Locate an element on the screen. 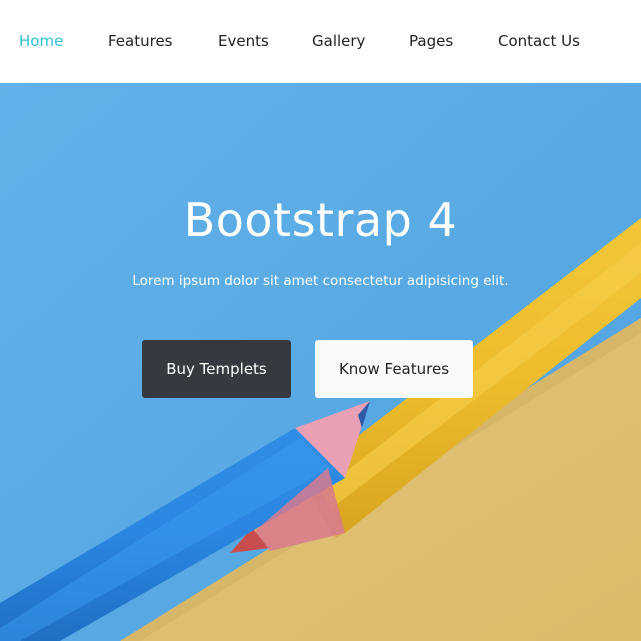  nav-item-contact-us: Contact Us is located at coordinates (539, 41).